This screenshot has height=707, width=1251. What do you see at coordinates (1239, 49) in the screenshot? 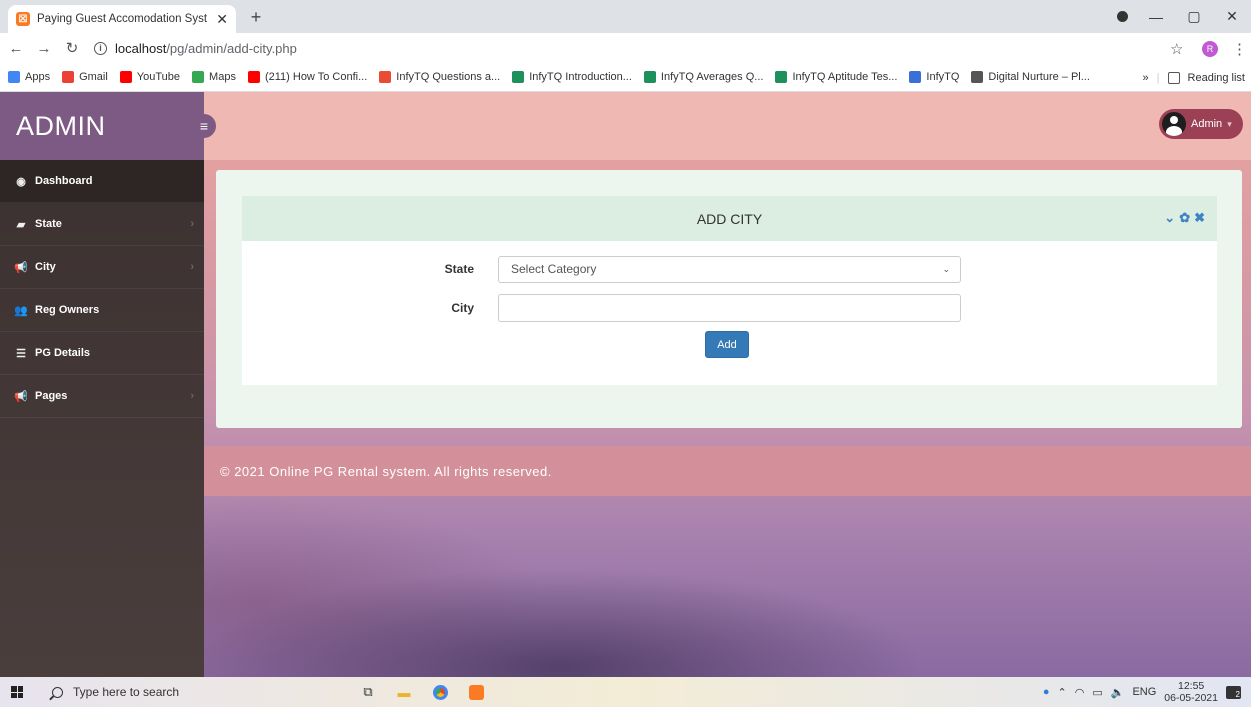
I see `browser-menu-icon: ⋮` at bounding box center [1239, 49].